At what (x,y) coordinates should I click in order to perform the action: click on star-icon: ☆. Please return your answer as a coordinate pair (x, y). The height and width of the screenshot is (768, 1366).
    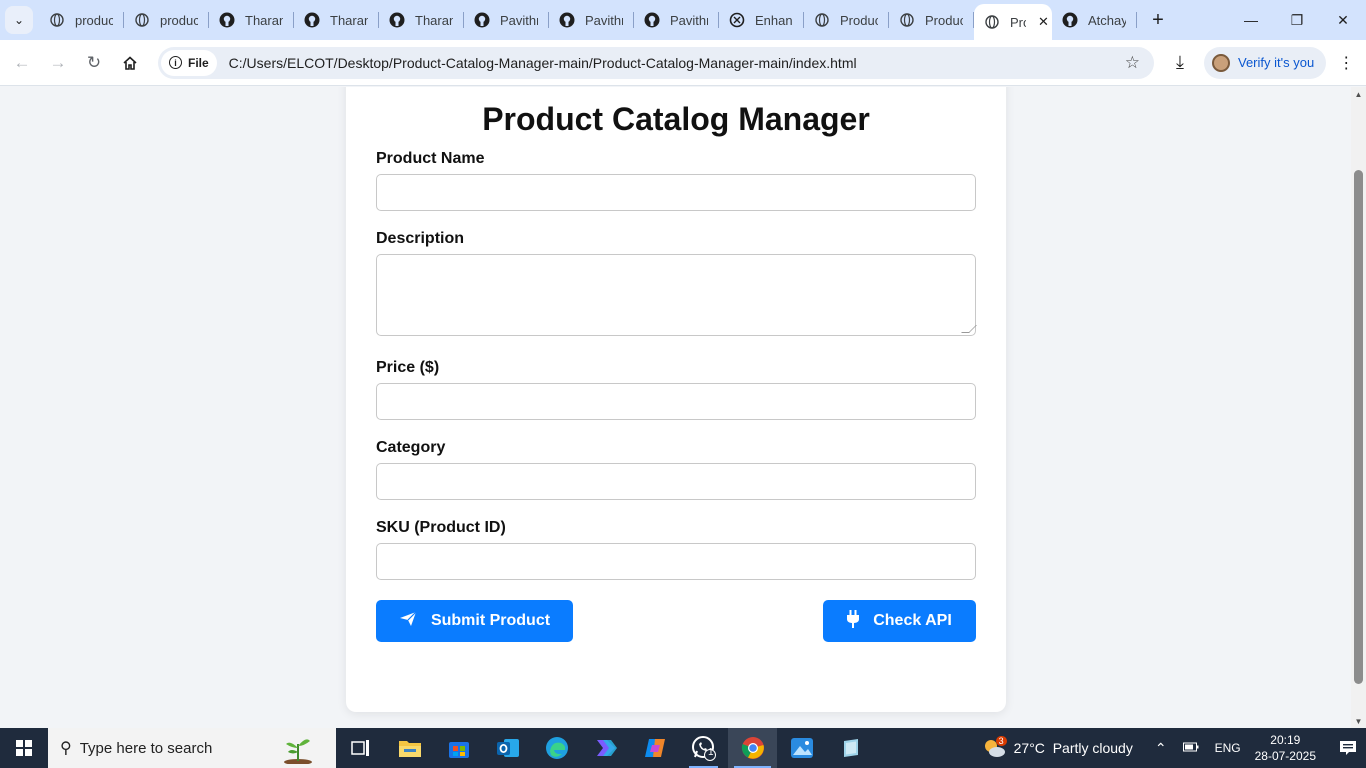
    Looking at the image, I should click on (1132, 63).